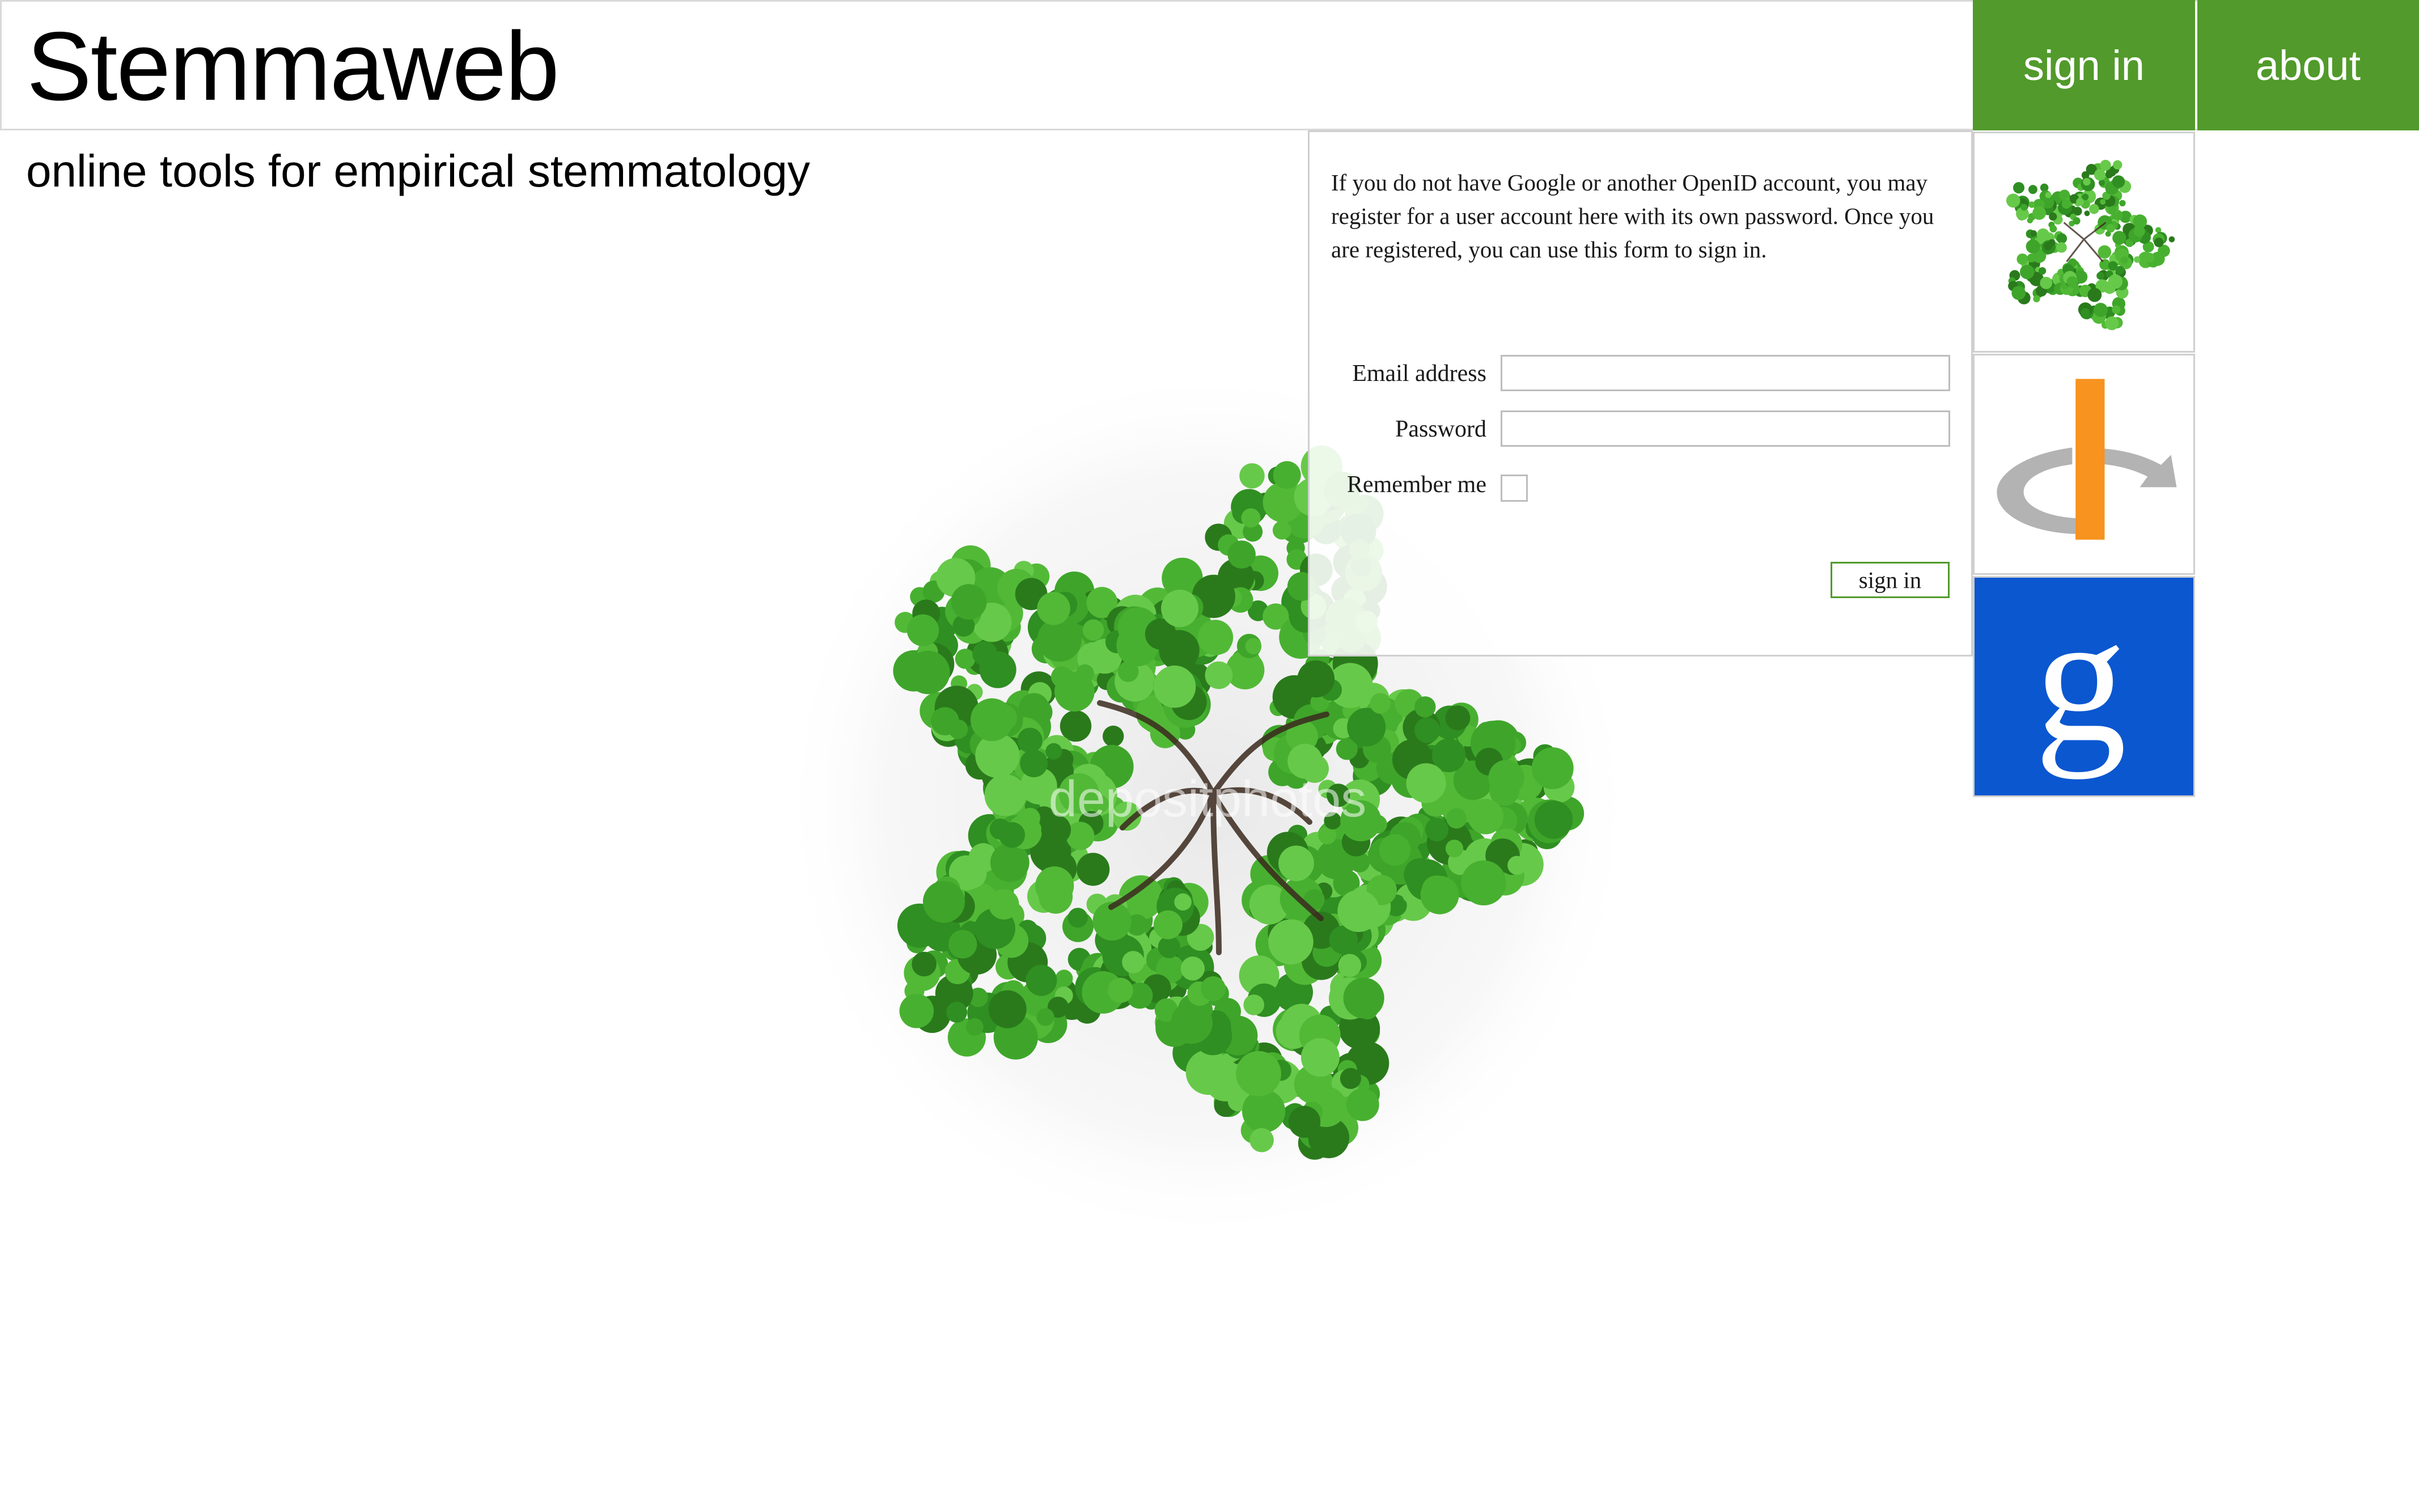 The width and height of the screenshot is (2419, 1512). I want to click on password-field, so click(1725, 428).